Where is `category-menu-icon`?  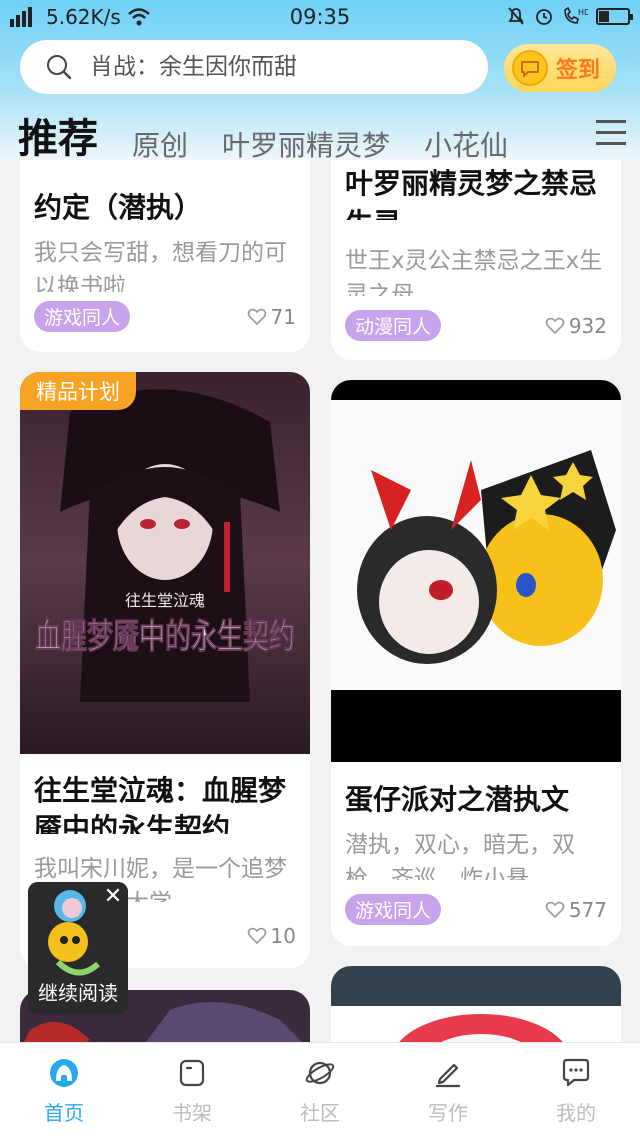 category-menu-icon is located at coordinates (611, 134).